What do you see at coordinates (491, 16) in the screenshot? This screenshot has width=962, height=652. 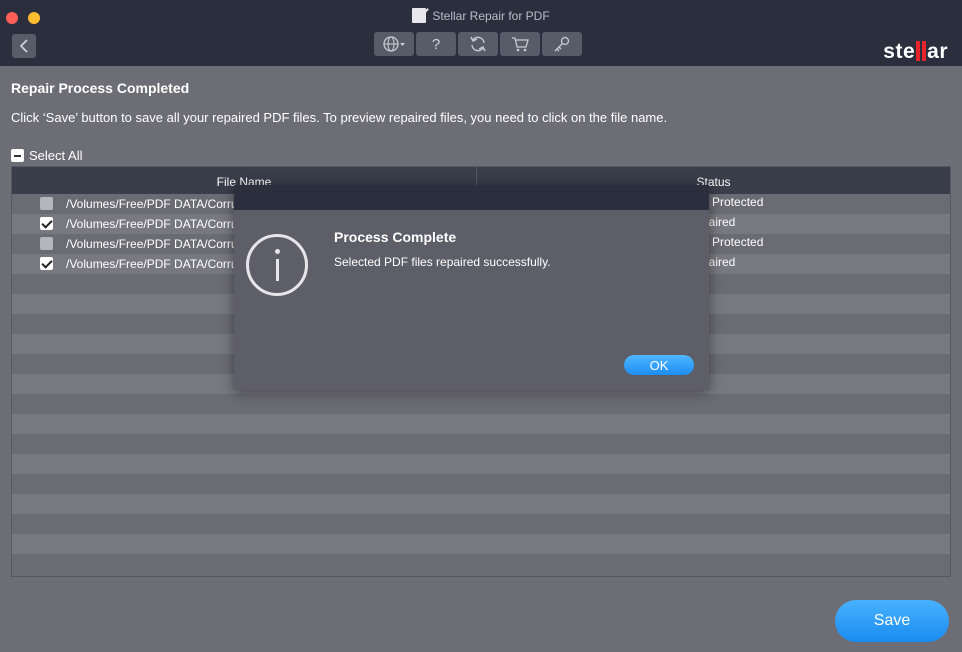 I see `window-title: Stellar Repair for PDF` at bounding box center [491, 16].